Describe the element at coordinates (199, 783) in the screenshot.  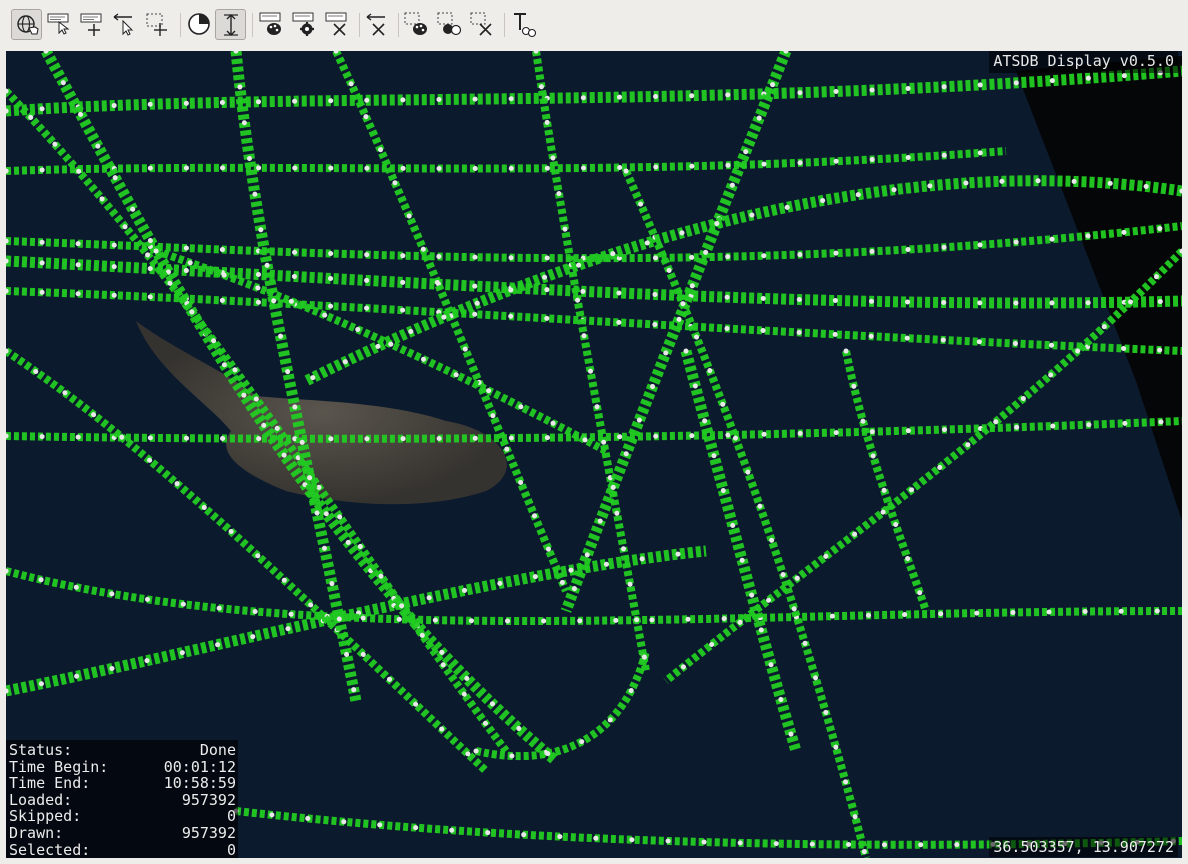
I see `time-end-value: 10:58:59` at that location.